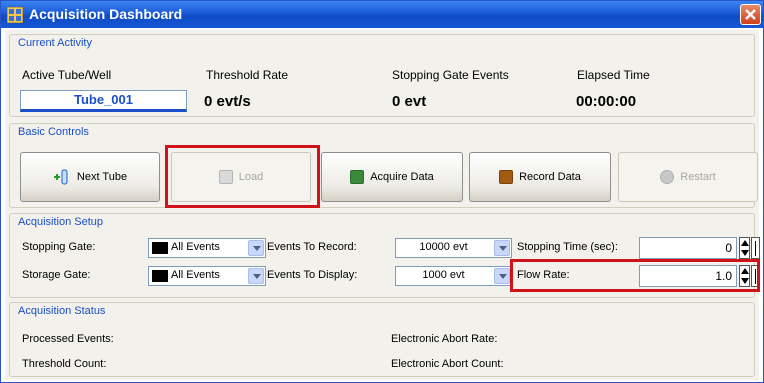  What do you see at coordinates (755, 248) in the screenshot?
I see `stopping-time-spinner-alt-icon` at bounding box center [755, 248].